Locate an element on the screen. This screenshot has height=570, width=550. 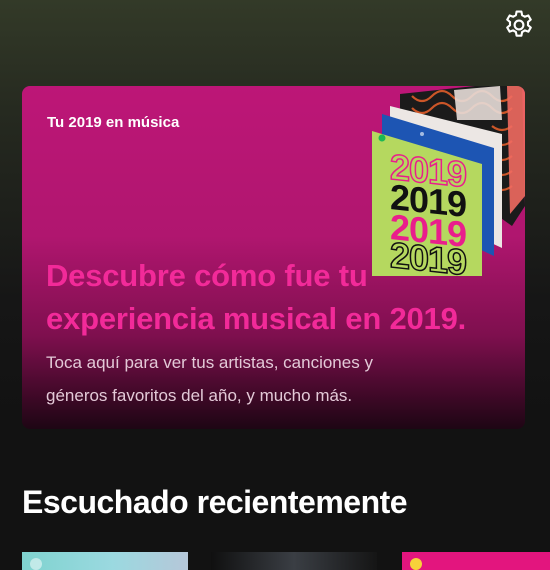
headline-line-2: experiencia musical en 2019. is located at coordinates (256, 318).